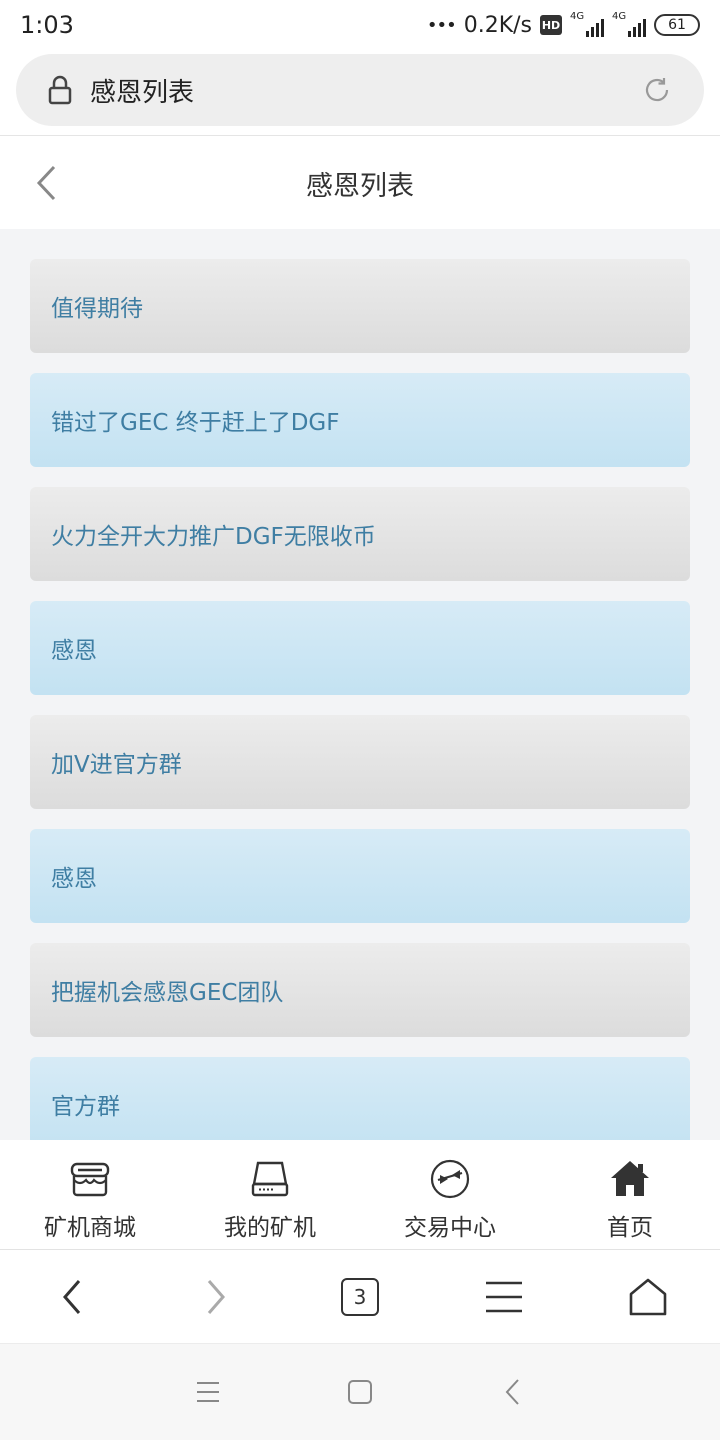 The width and height of the screenshot is (720, 1440). I want to click on back-button, so click(46, 183).